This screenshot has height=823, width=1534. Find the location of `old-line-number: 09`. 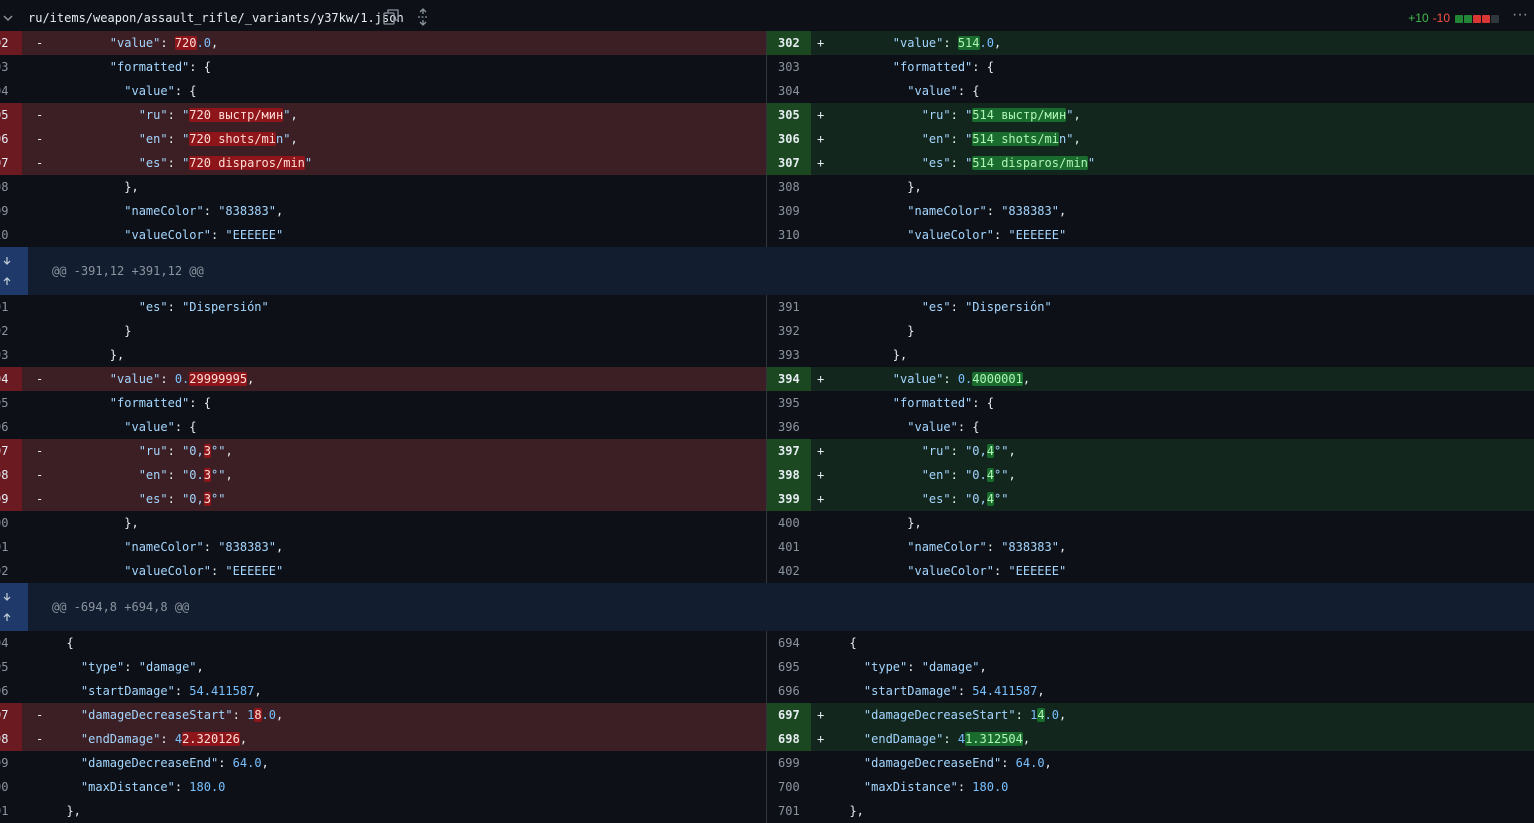

old-line-number: 09 is located at coordinates (11, 211).